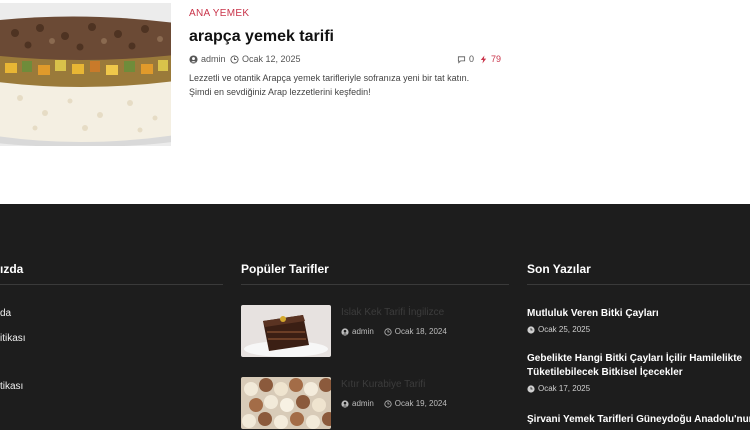 The image size is (750, 430). I want to click on footer-col1-divider, so click(111, 284).